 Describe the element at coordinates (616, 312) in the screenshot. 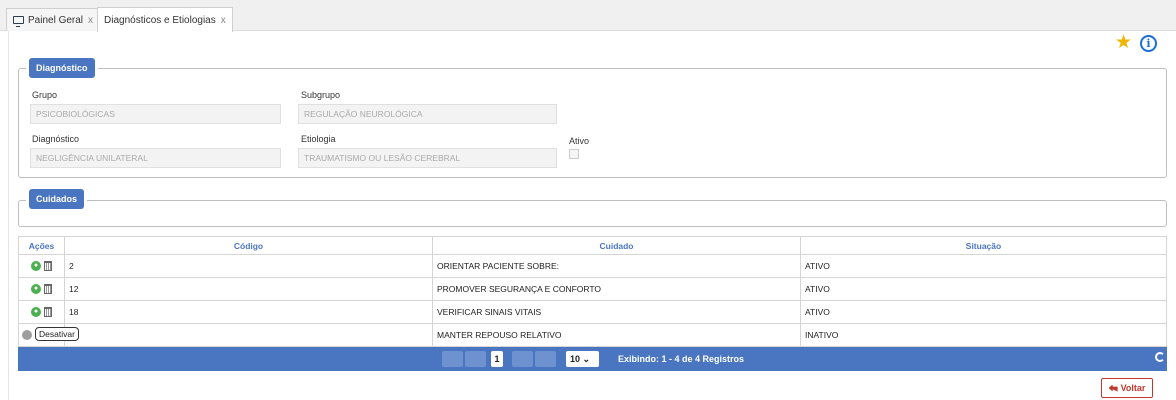

I see `cuidado-cell: VERIFICAR SINAIS VITAIS` at that location.